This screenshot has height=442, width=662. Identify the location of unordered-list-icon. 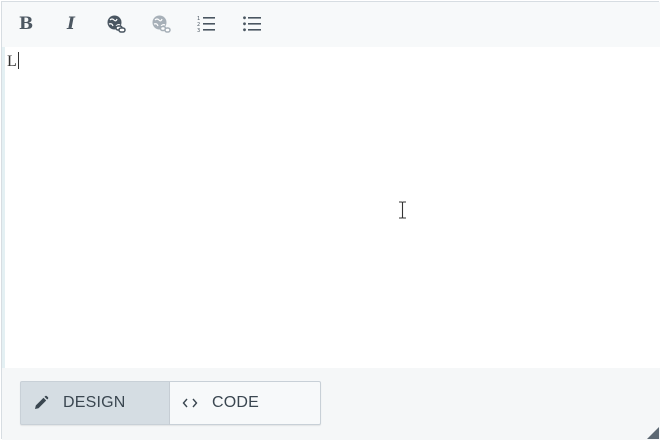
(252, 24).